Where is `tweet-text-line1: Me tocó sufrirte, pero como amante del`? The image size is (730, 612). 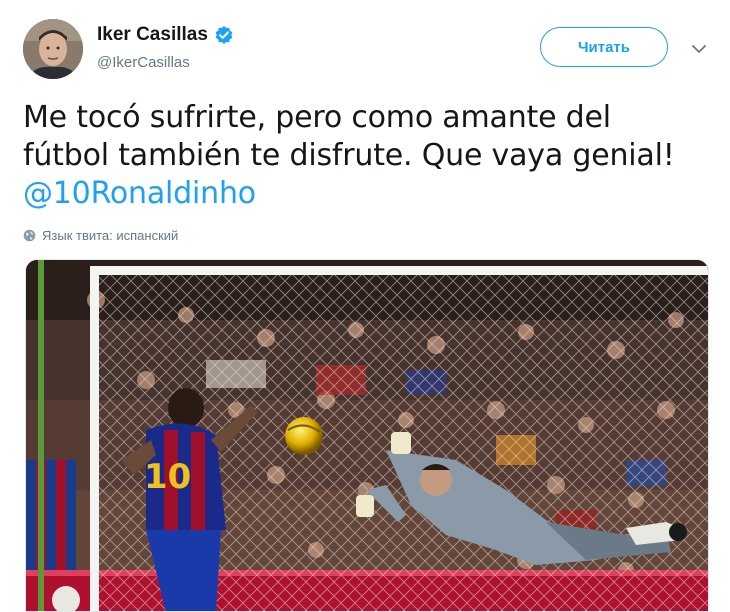 tweet-text-line1: Me tocó sufrirte, pero como amante del is located at coordinates (317, 117).